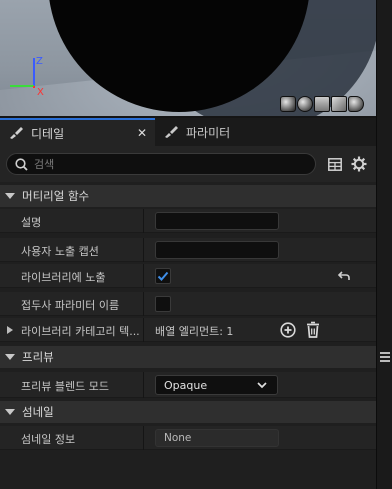 This screenshot has width=392, height=489. What do you see at coordinates (188, 196) in the screenshot?
I see `section-material-function: 머티리얼 함수` at bounding box center [188, 196].